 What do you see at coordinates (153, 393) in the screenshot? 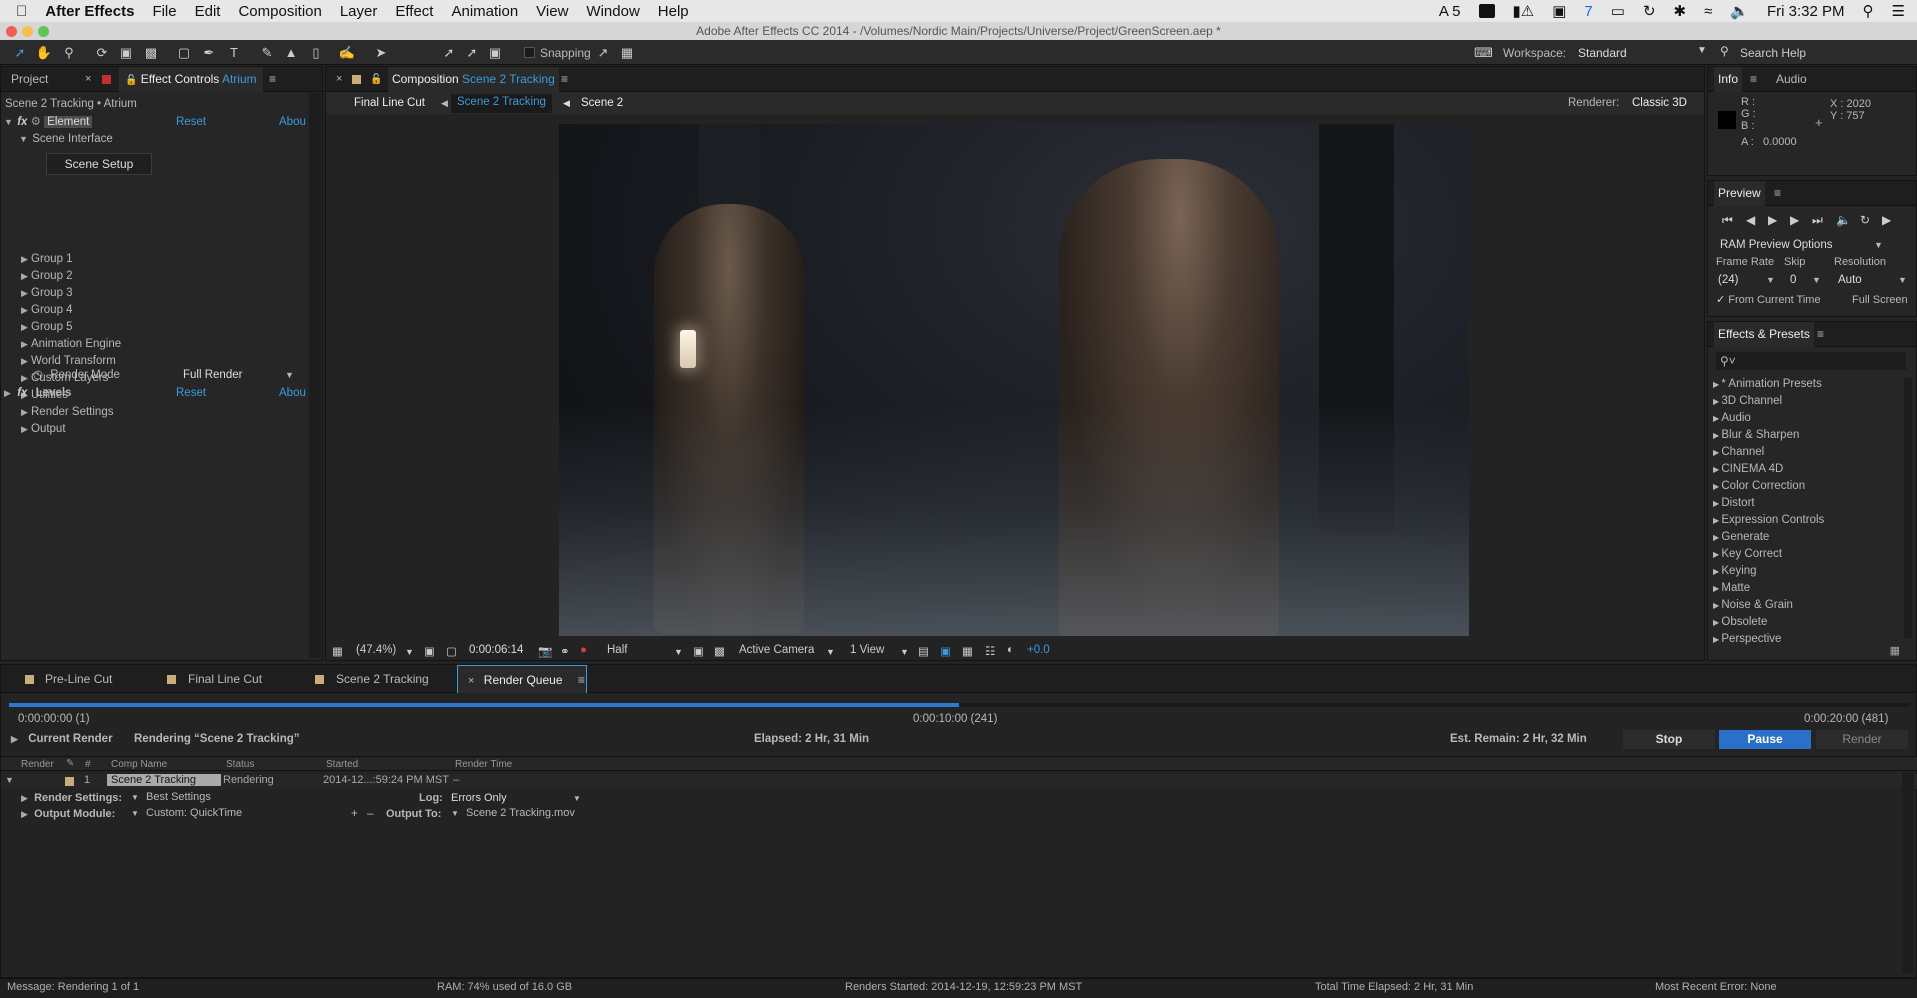
I see `effect-levels-row: ▶ fx Levels Reset Abou` at bounding box center [153, 393].